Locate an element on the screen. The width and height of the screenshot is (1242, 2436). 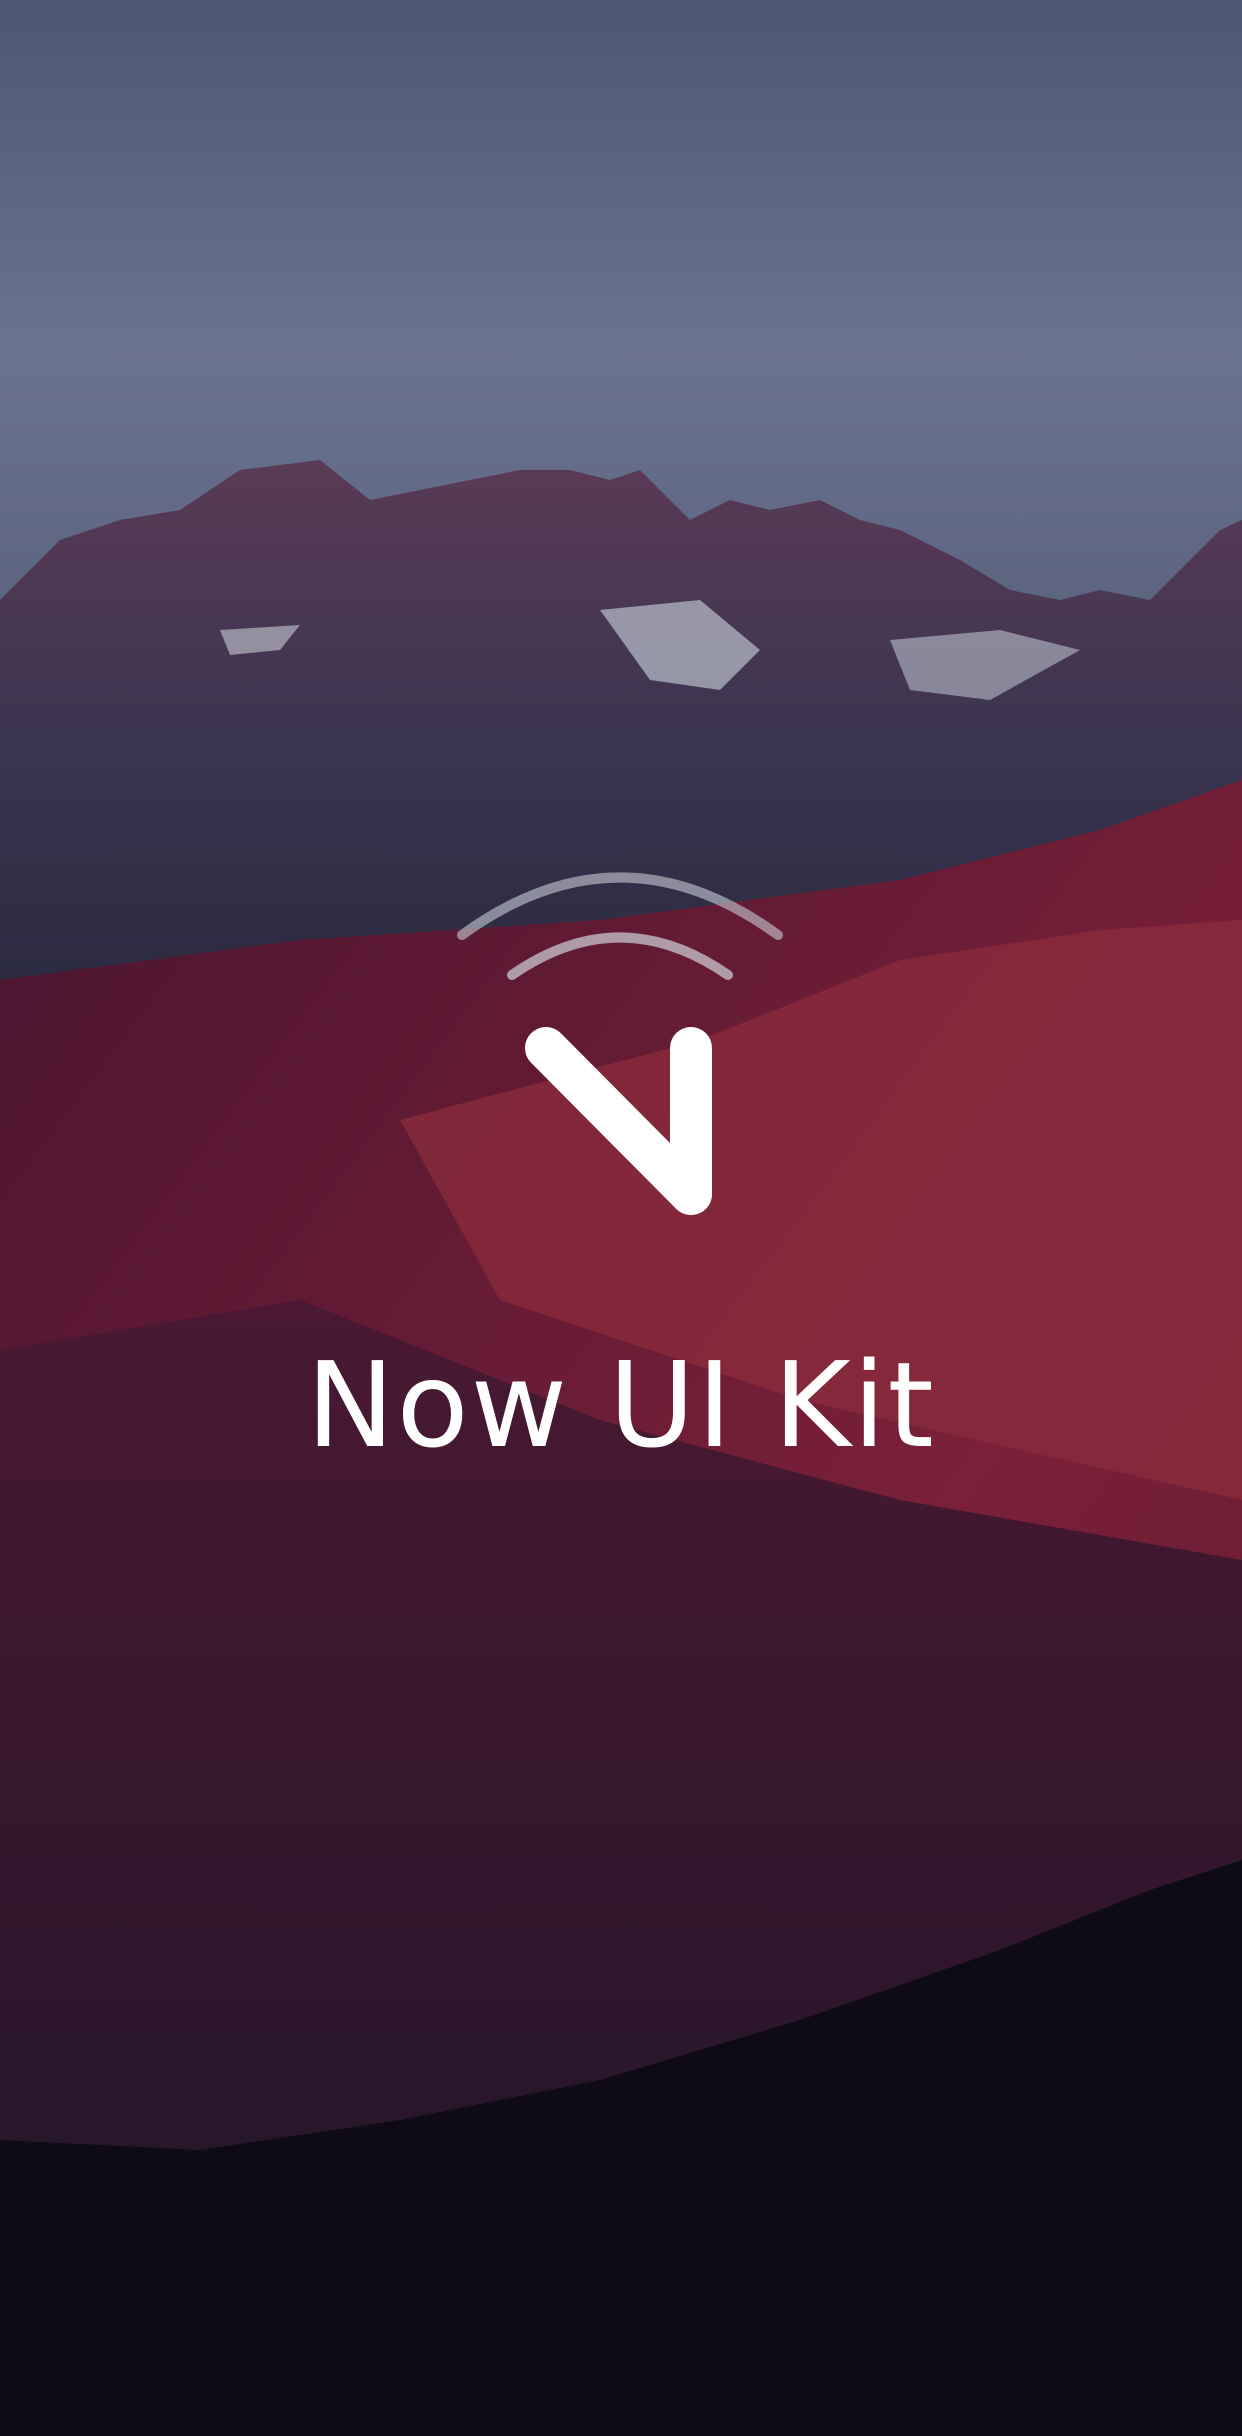
now-ui-n-logo-icon is located at coordinates (620, 1043).